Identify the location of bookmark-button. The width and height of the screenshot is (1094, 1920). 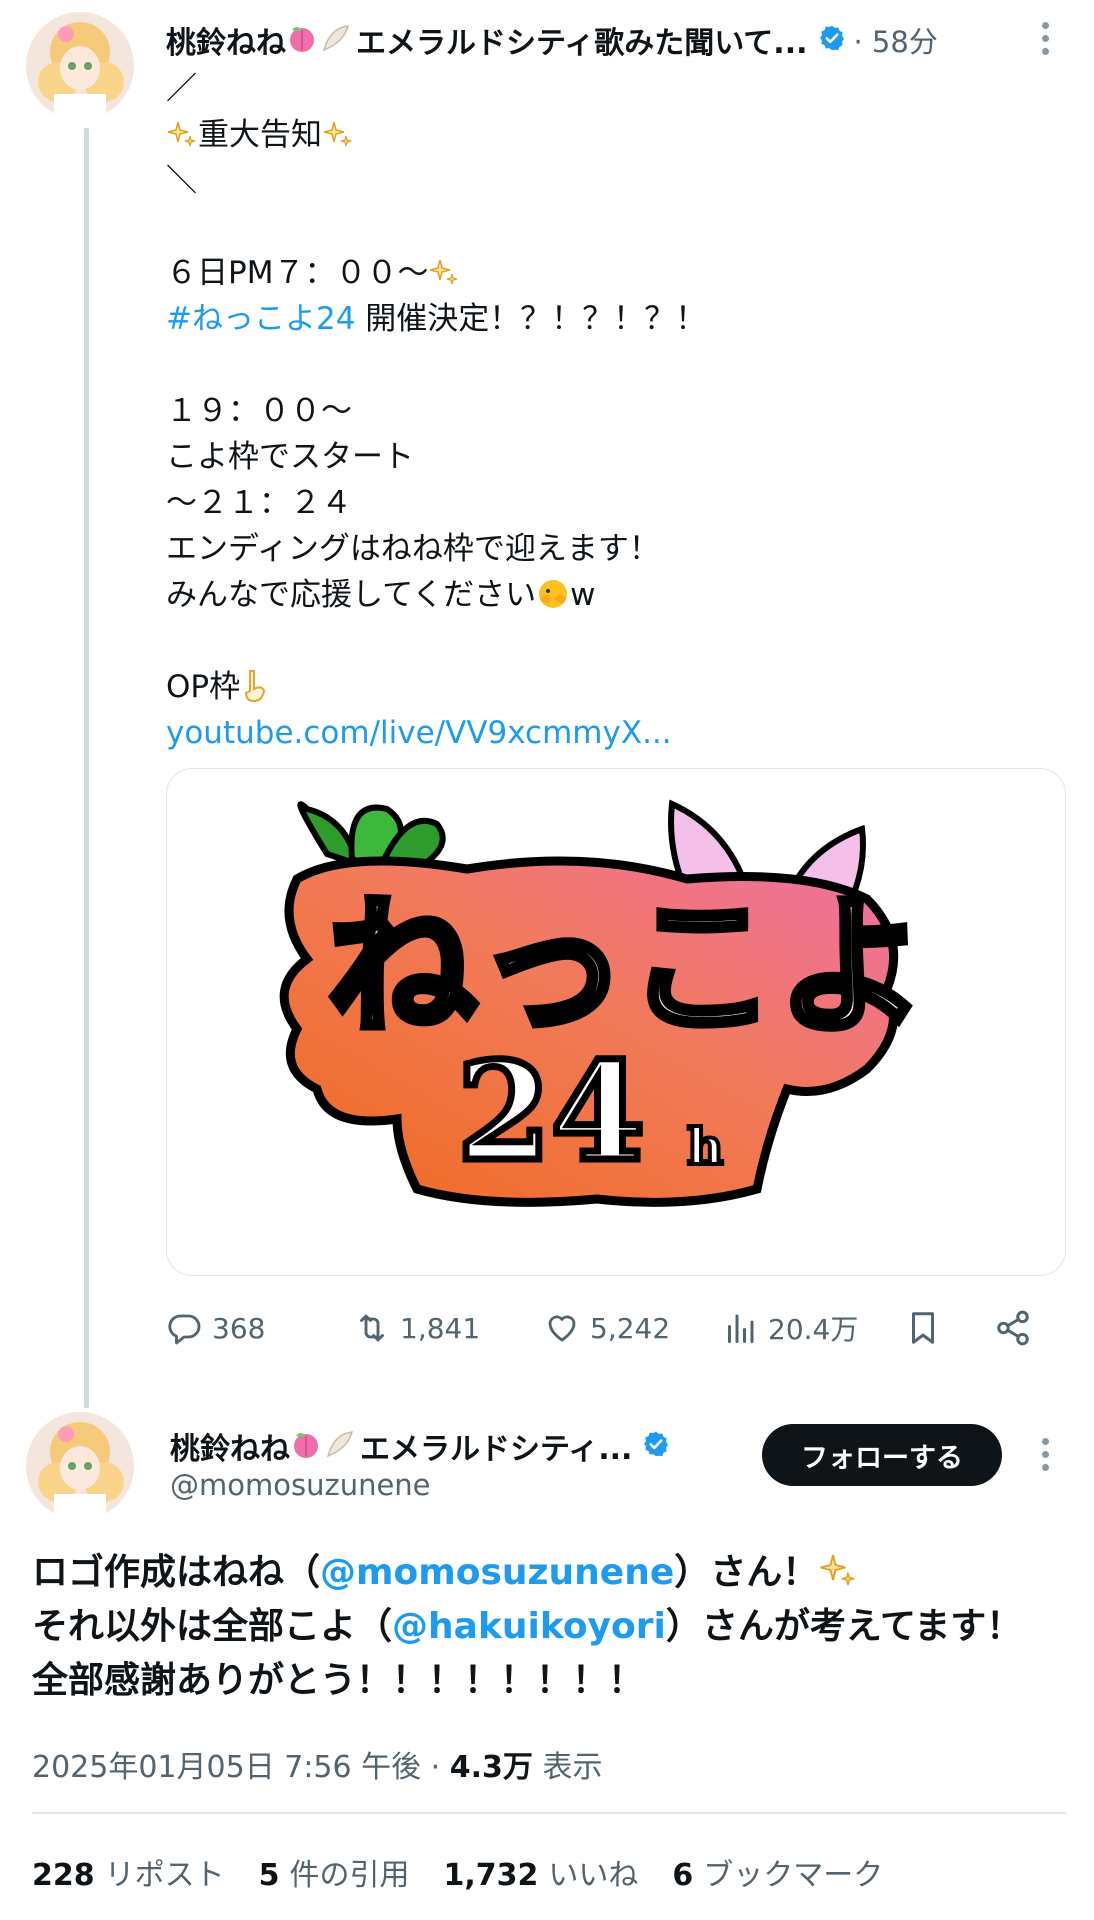
(923, 1328).